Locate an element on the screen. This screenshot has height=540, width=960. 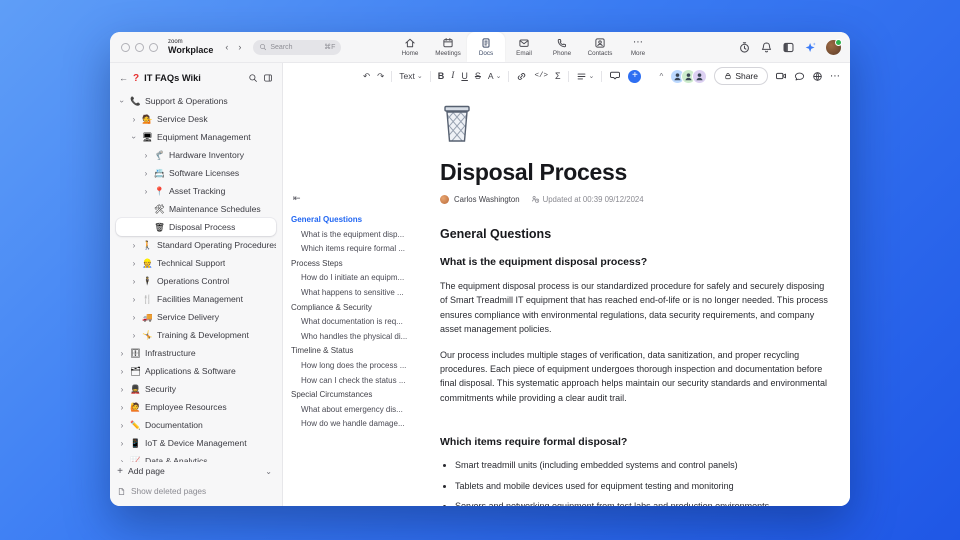
toc-item-general-questions: General Questions is located at coordinates (364, 220).